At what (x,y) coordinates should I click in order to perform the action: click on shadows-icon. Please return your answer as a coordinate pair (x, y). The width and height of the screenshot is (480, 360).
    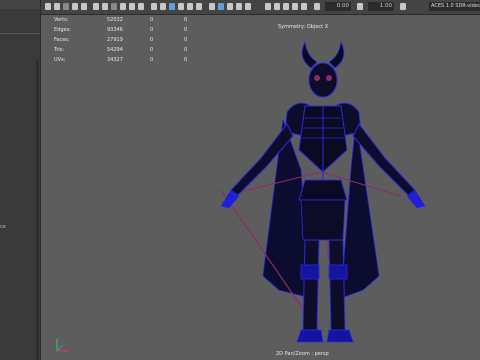
    Looking at the image, I should click on (199, 6).